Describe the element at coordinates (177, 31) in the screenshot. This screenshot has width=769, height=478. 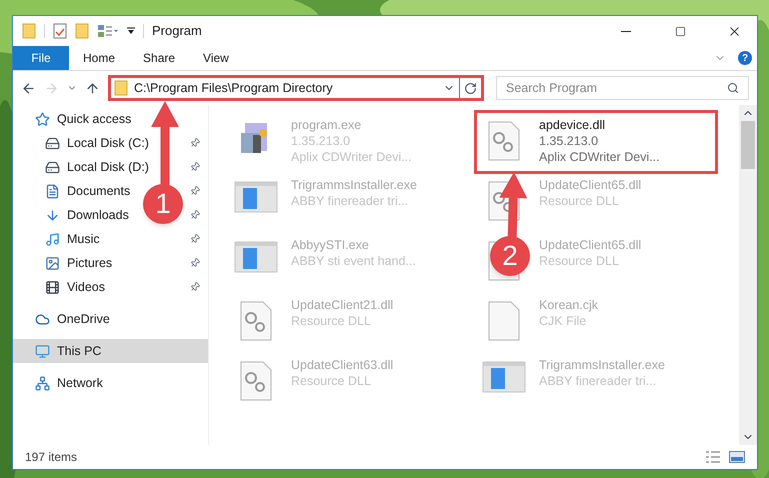
I see `window-title: Program` at that location.